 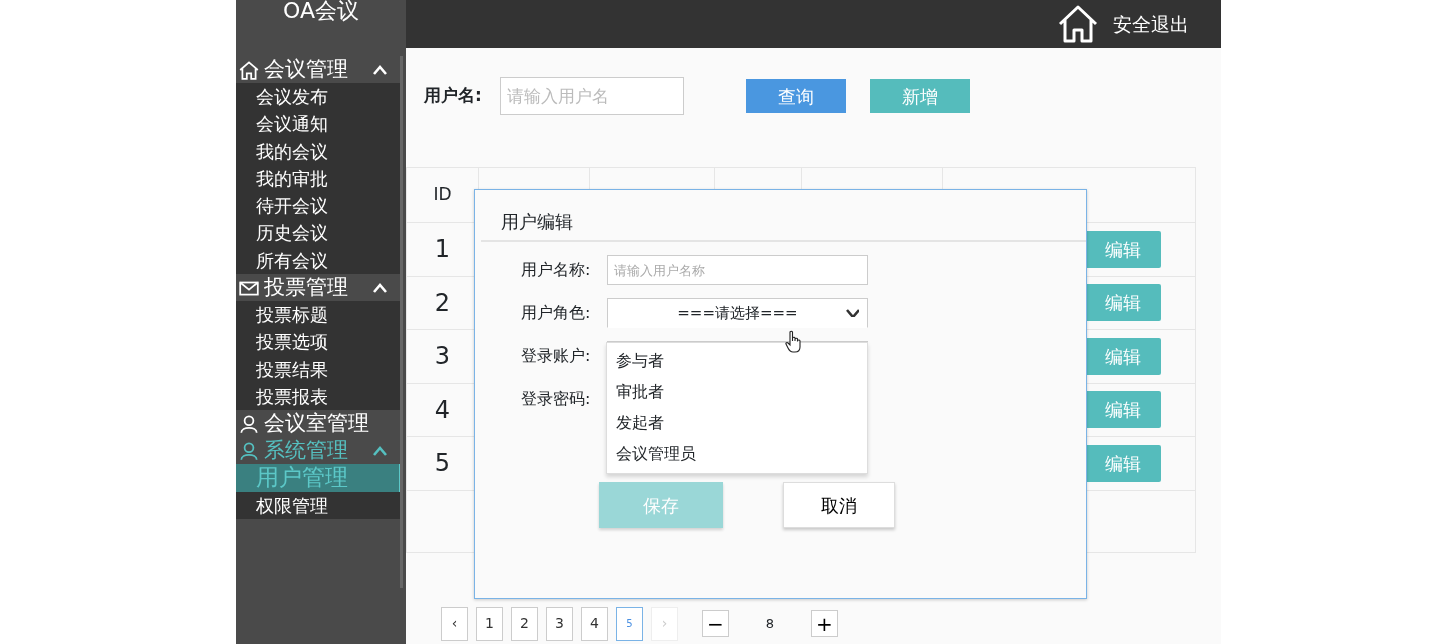 What do you see at coordinates (737, 453) in the screenshot?
I see `dropdown-option: 会议管理员` at bounding box center [737, 453].